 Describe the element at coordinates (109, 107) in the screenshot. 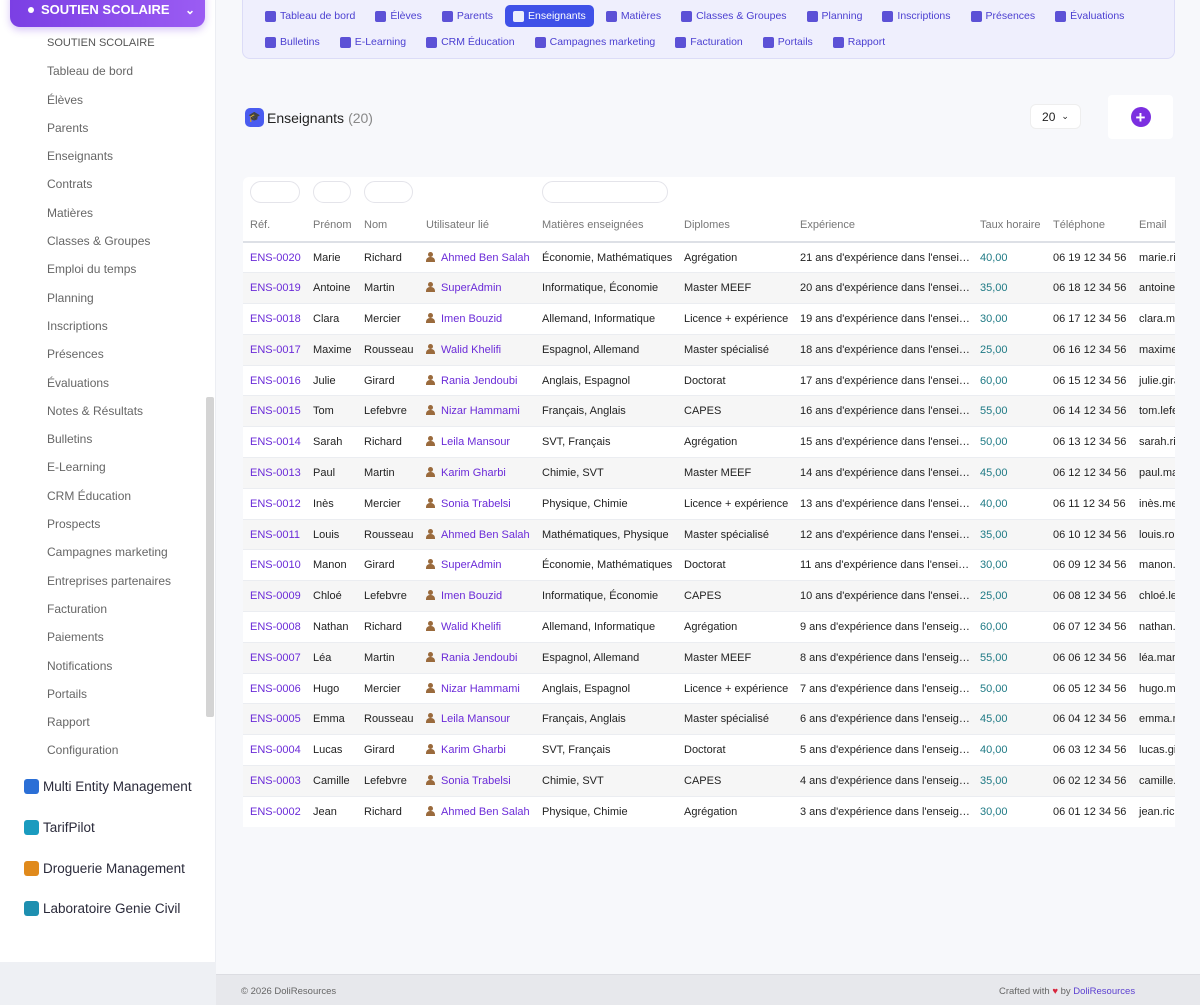

I see `sidebar-item: Élèves` at that location.